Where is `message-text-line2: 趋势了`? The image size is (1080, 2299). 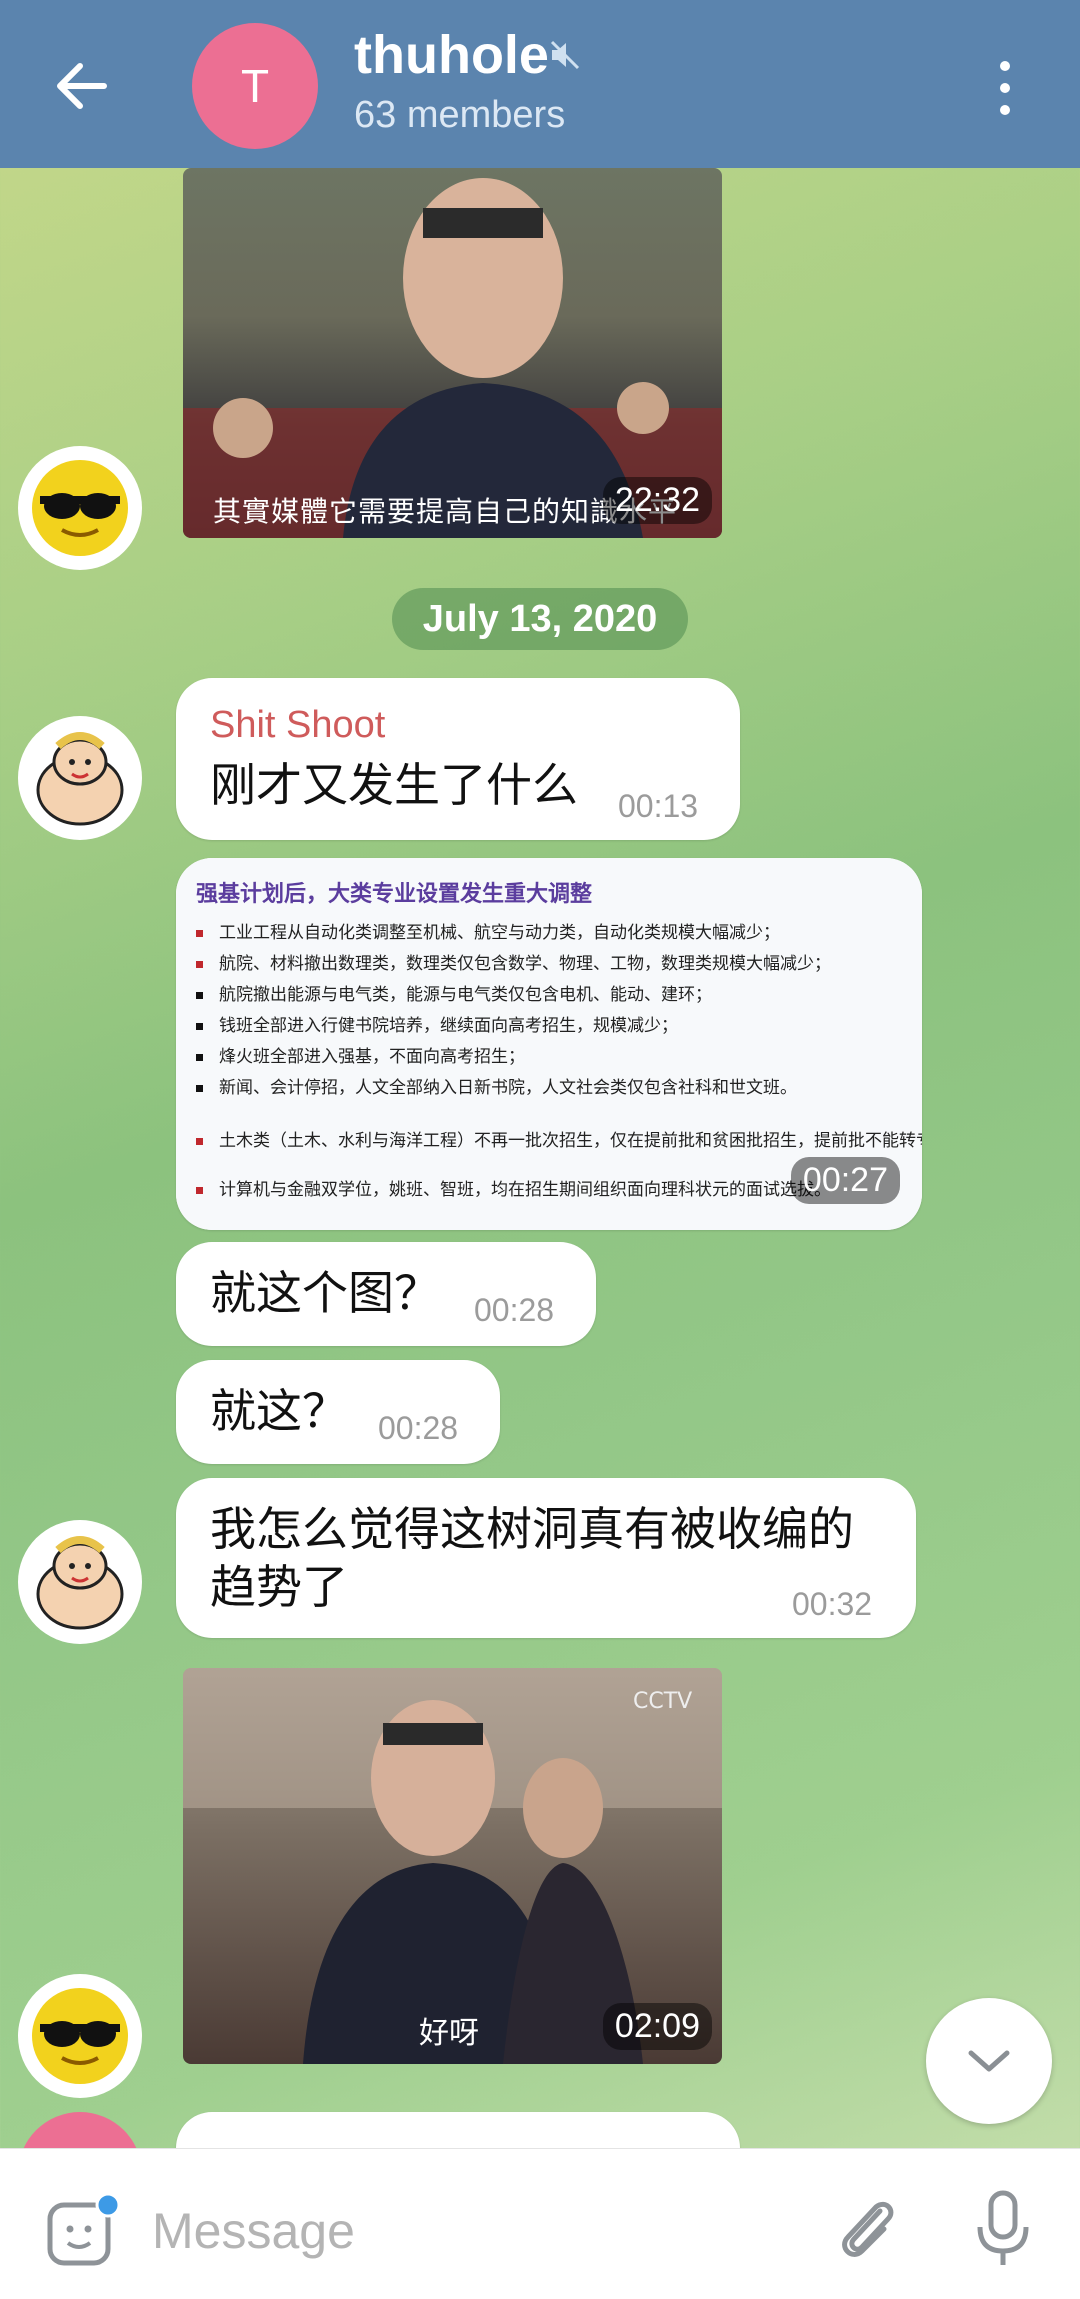
message-text-line2: 趋势了 is located at coordinates (279, 1587).